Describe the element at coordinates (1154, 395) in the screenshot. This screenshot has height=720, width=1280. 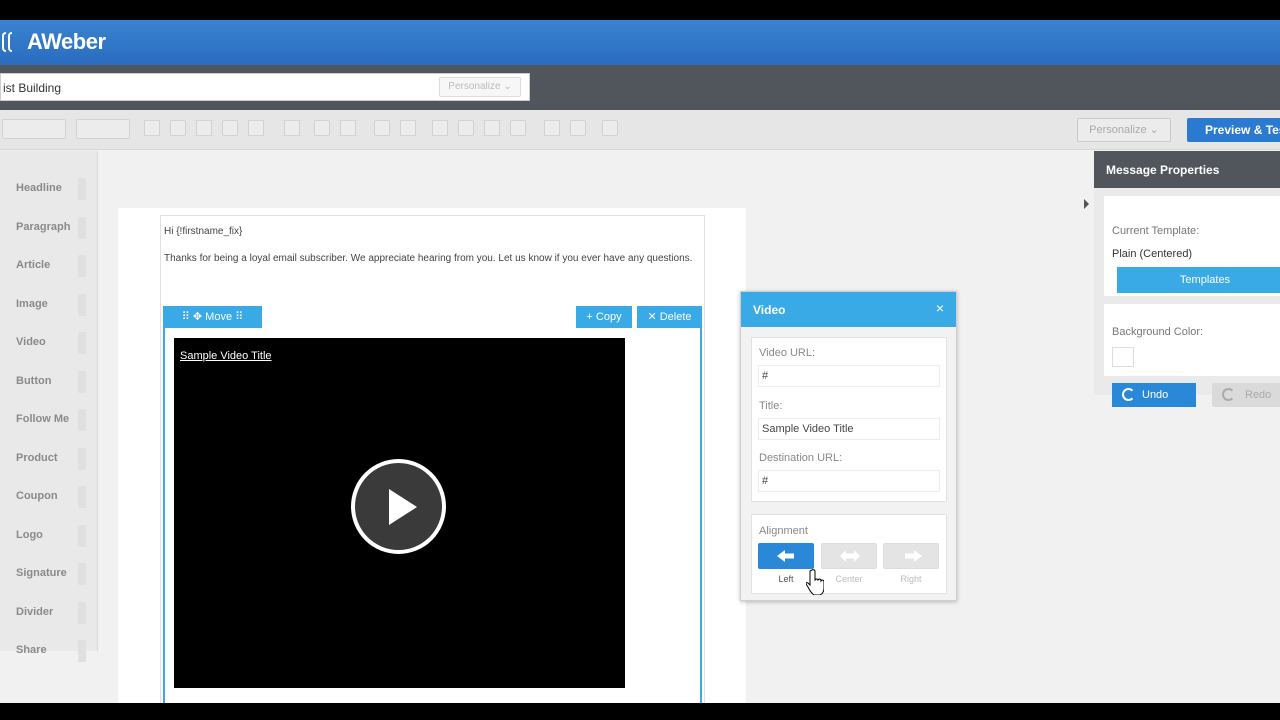
I see `undo-button: Undo` at that location.